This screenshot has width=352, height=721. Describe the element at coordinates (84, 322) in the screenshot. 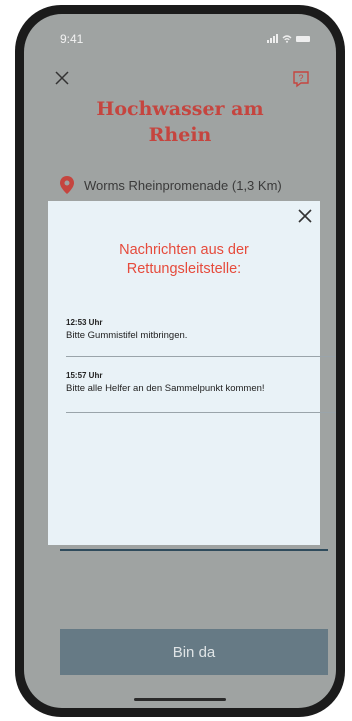

I see `message-time: 12:53 Uhr` at that location.